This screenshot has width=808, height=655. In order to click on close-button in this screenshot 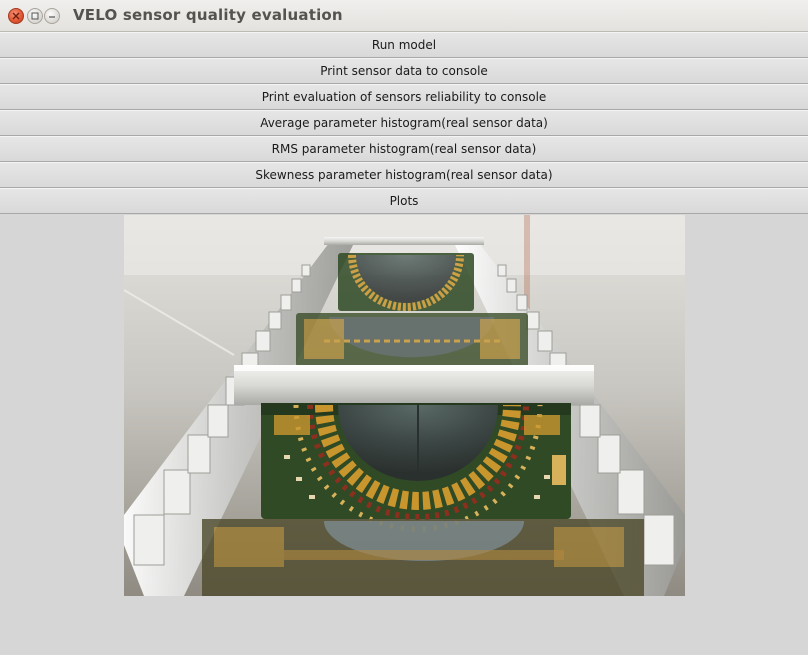, I will do `click(16, 16)`.